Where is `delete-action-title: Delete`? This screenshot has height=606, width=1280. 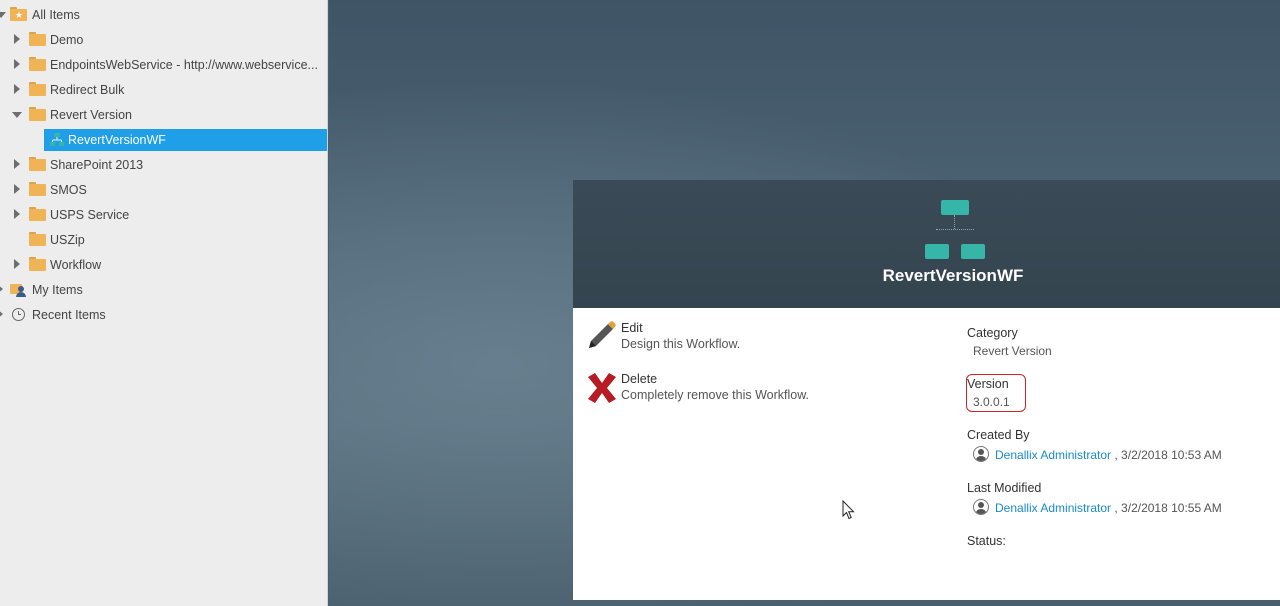
delete-action-title: Delete is located at coordinates (639, 379).